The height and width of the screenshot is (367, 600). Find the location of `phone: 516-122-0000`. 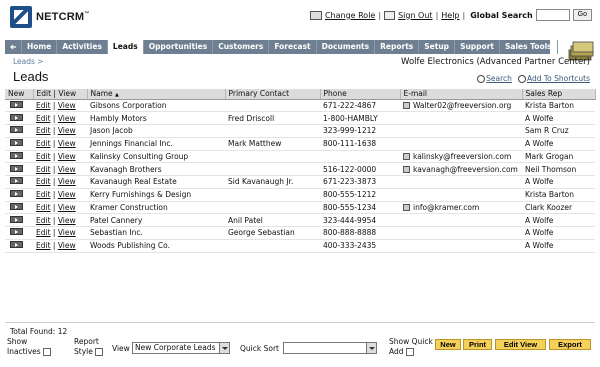

phone: 516-122-0000 is located at coordinates (360, 169).